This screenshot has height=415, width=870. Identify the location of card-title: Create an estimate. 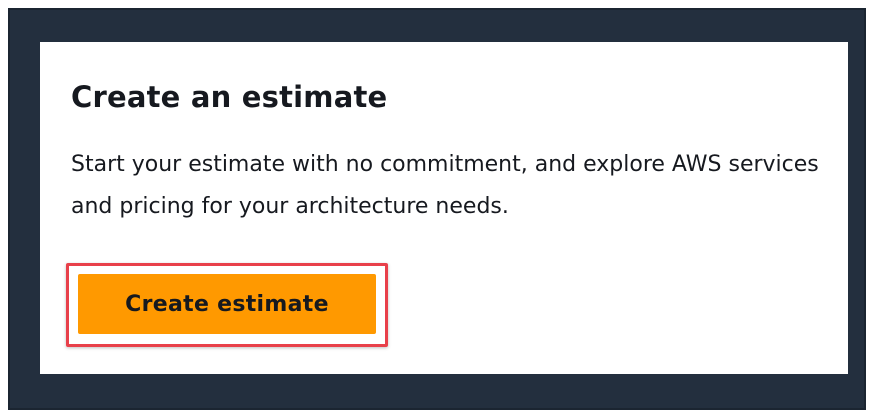
(229, 97).